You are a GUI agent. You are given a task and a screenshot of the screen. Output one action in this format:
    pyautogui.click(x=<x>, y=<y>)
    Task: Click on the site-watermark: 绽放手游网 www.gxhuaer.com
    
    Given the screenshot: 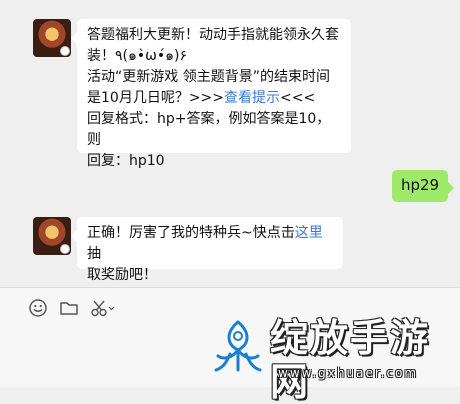 What is the action you would take?
    pyautogui.click(x=335, y=360)
    